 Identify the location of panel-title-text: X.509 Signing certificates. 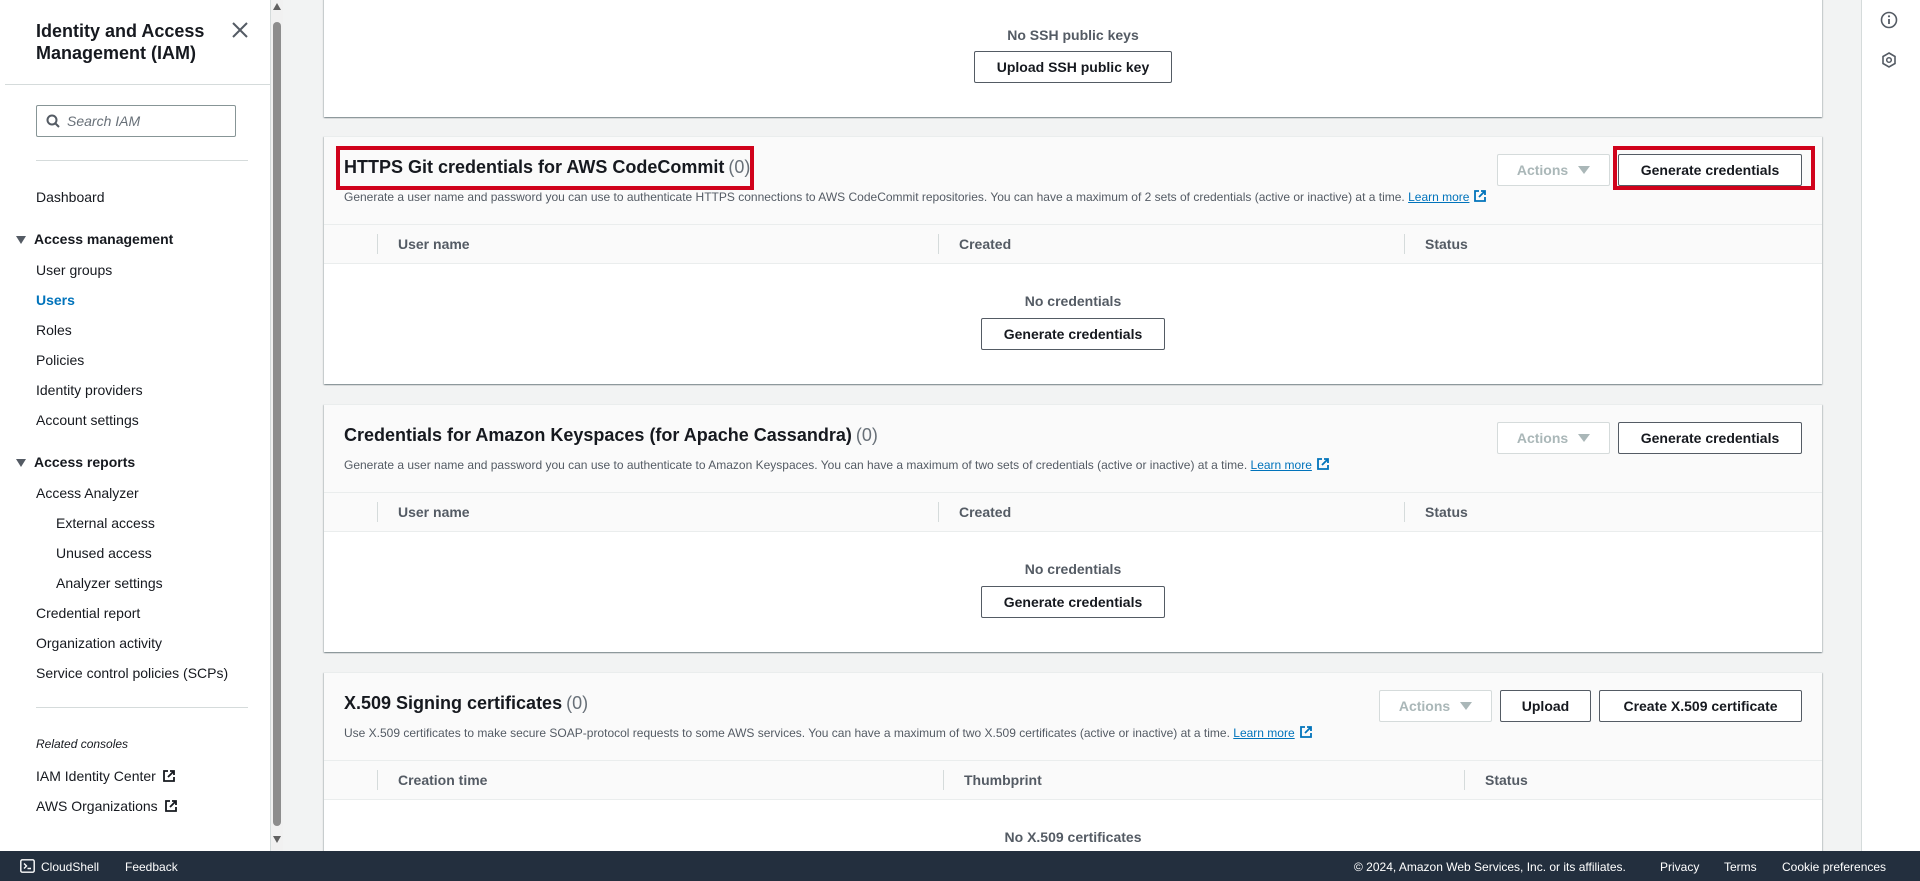
(453, 703).